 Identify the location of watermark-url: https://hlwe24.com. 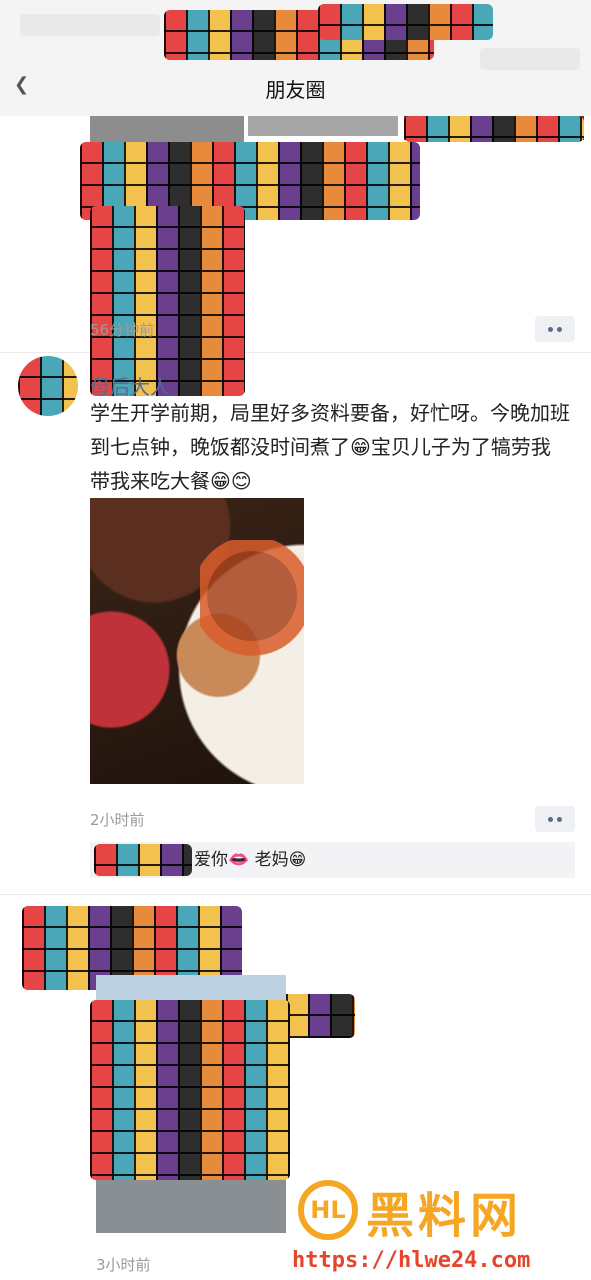
(411, 1260).